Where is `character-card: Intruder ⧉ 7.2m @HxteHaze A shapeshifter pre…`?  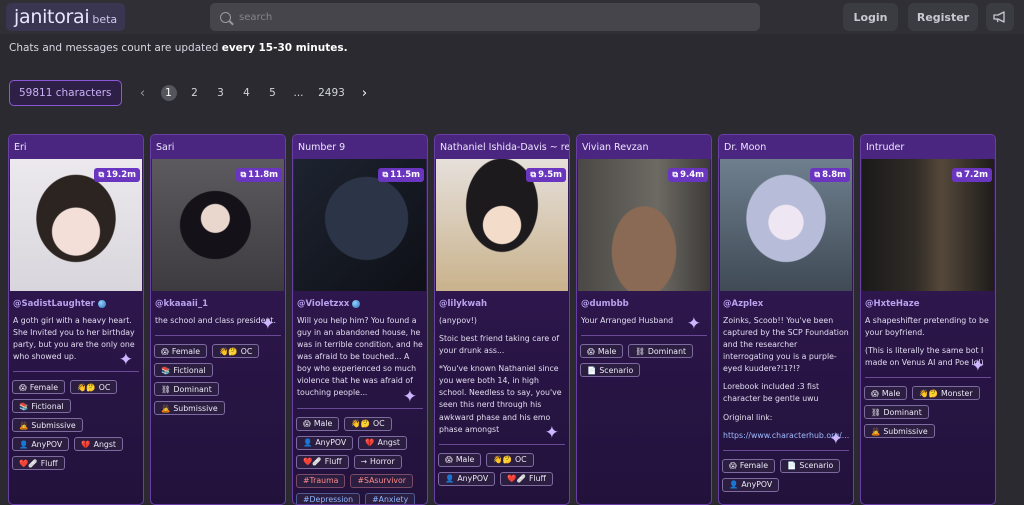
character-card: Intruder ⧉ 7.2m @HxteHaze A shapeshifter pre… is located at coordinates (928, 319).